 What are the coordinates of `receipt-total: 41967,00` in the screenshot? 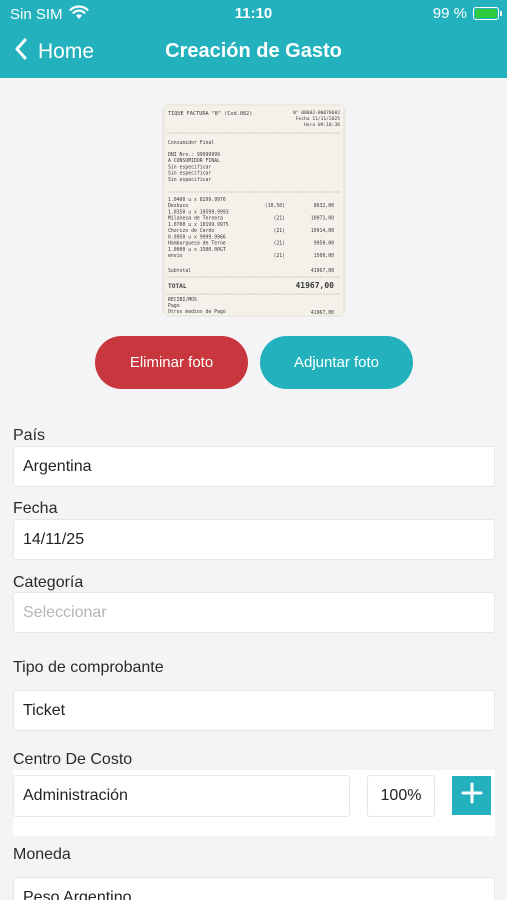 It's located at (314, 285).